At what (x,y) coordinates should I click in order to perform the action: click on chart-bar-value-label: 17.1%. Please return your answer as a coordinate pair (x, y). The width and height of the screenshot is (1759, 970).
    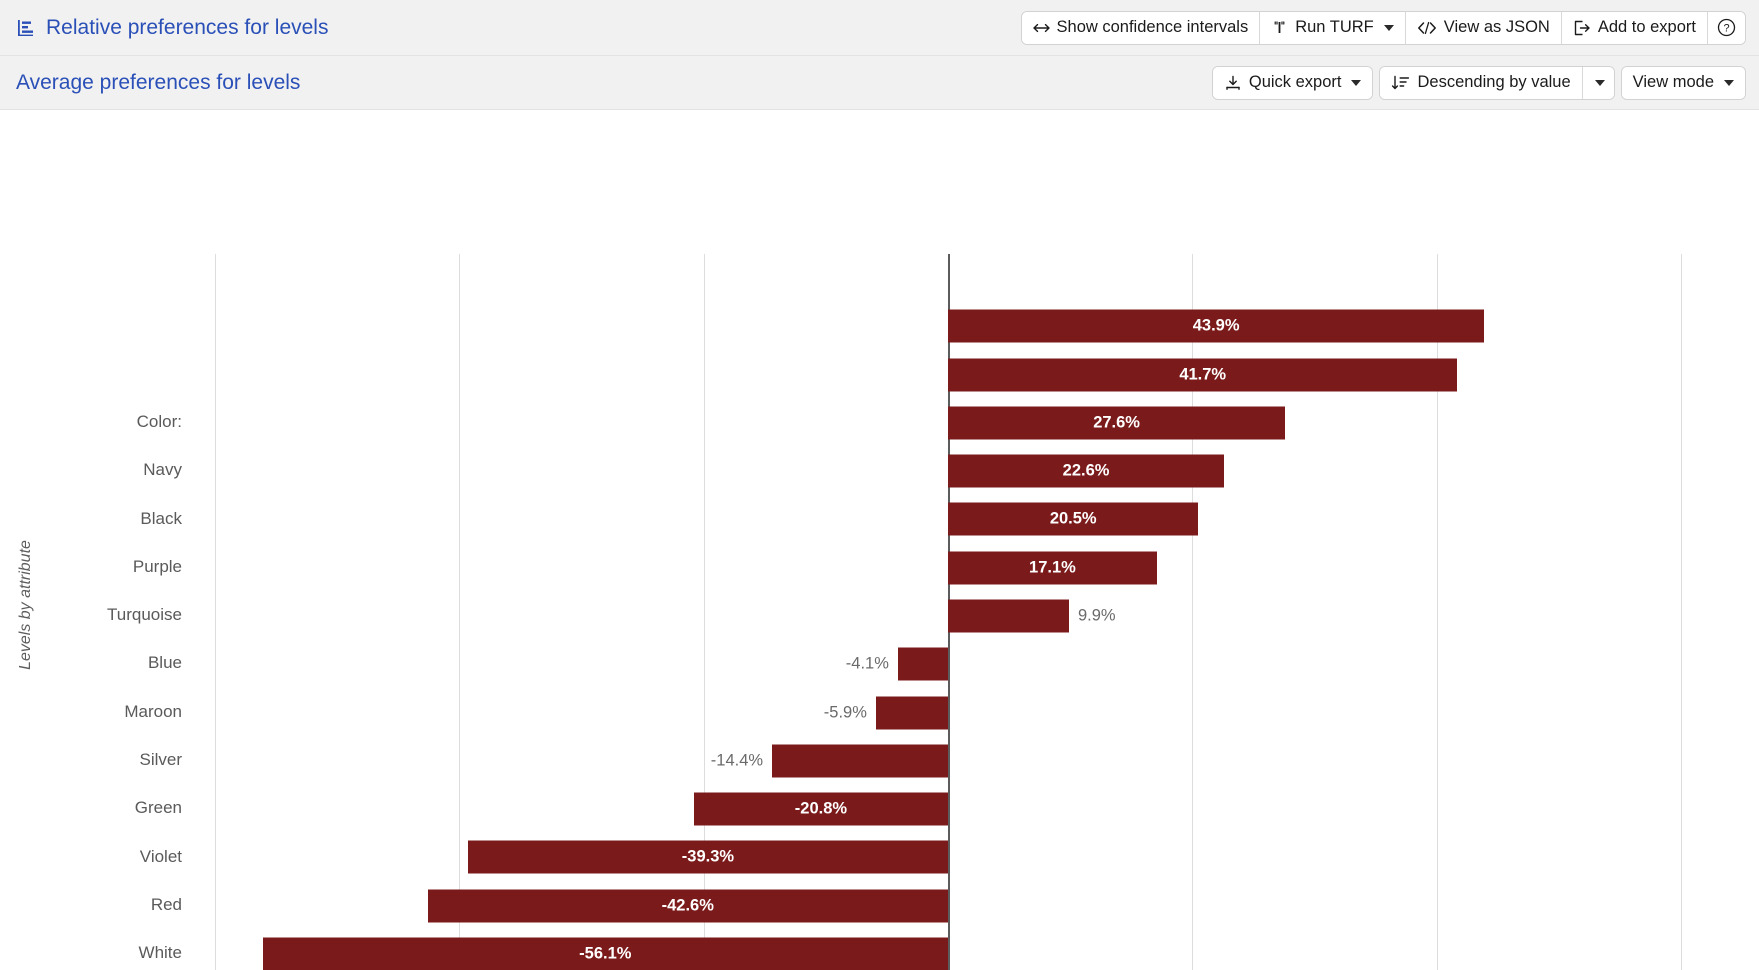
    Looking at the image, I should click on (1052, 567).